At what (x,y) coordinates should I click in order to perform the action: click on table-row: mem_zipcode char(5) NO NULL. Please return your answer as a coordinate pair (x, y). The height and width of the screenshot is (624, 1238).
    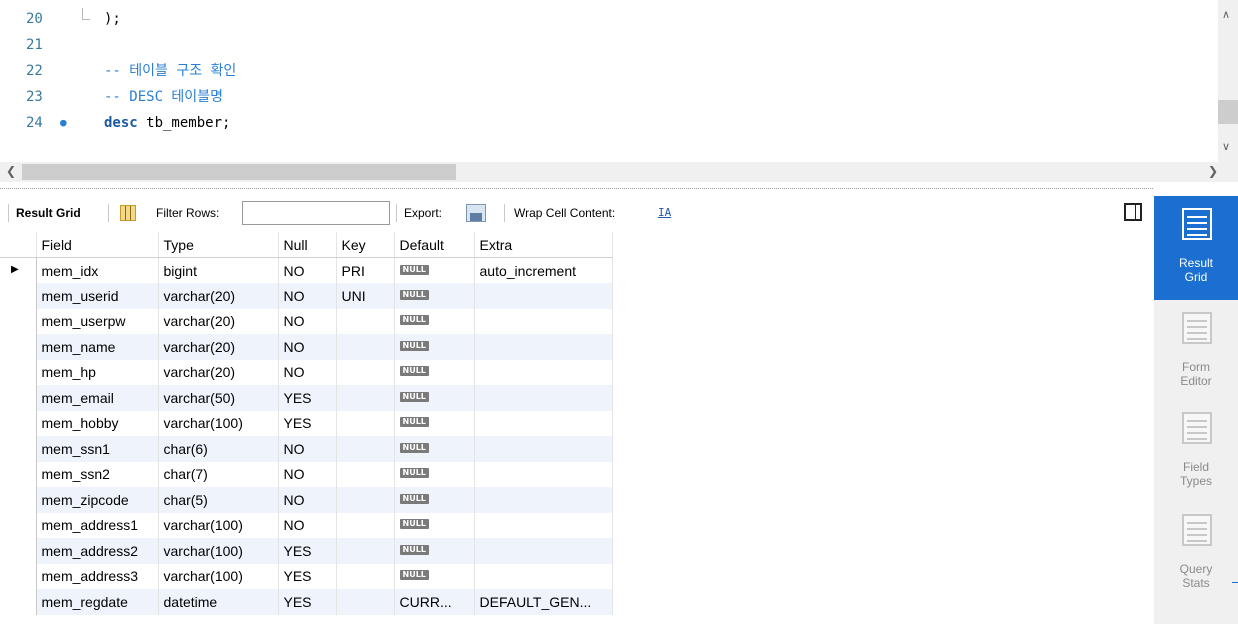
    Looking at the image, I should click on (306, 500).